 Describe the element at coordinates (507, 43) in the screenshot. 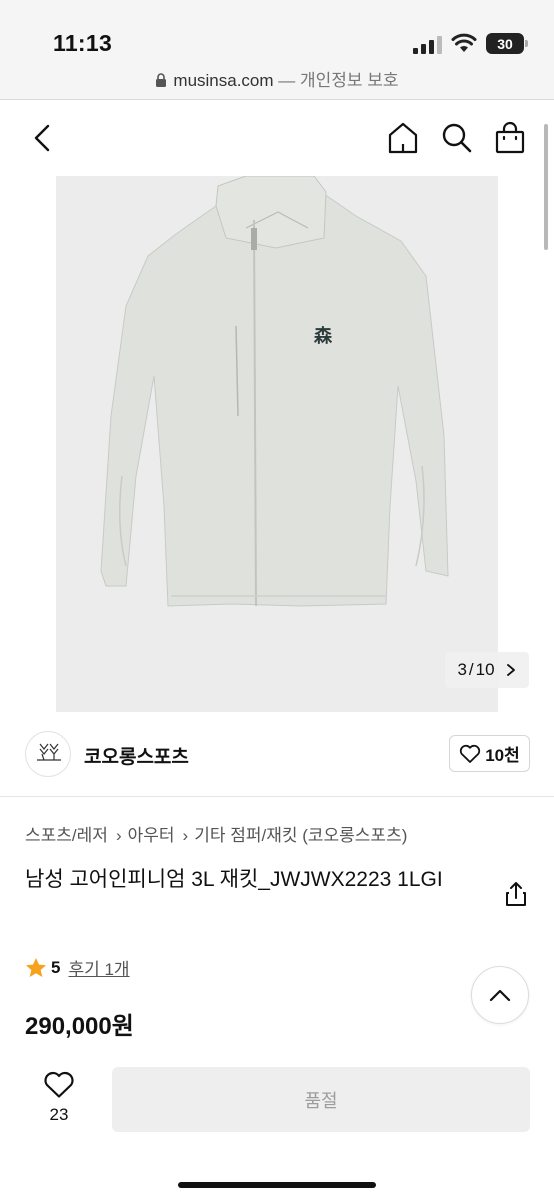

I see `battery-indicator: 30` at that location.